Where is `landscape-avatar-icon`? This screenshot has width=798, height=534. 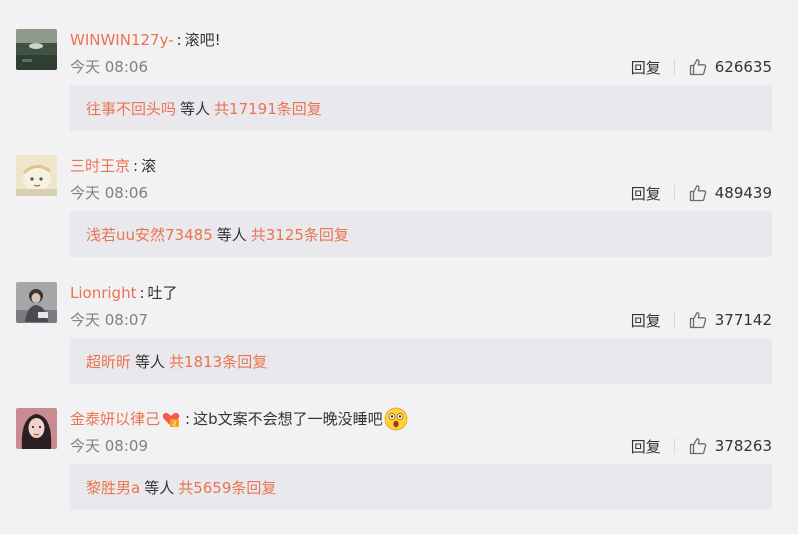
landscape-avatar-icon is located at coordinates (36, 49).